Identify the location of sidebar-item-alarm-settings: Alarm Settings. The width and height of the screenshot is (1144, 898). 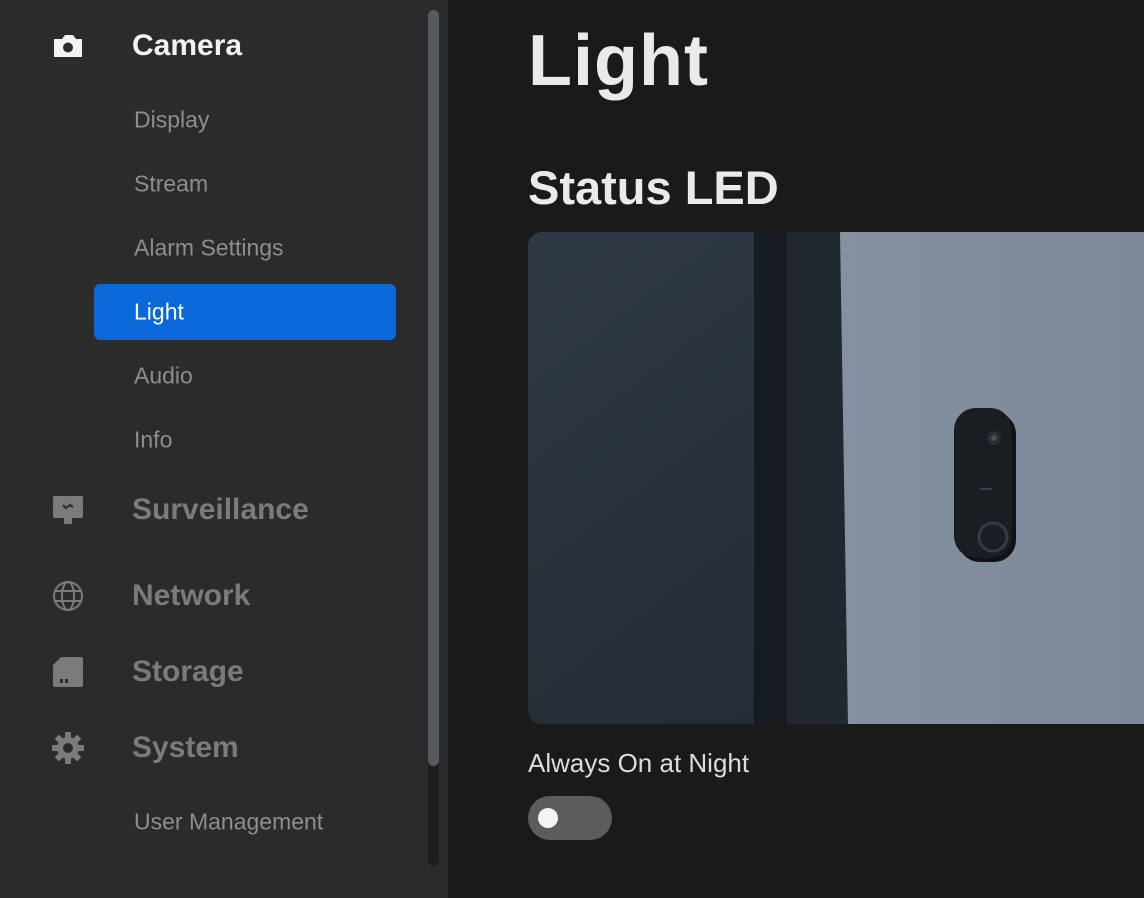
(245, 248).